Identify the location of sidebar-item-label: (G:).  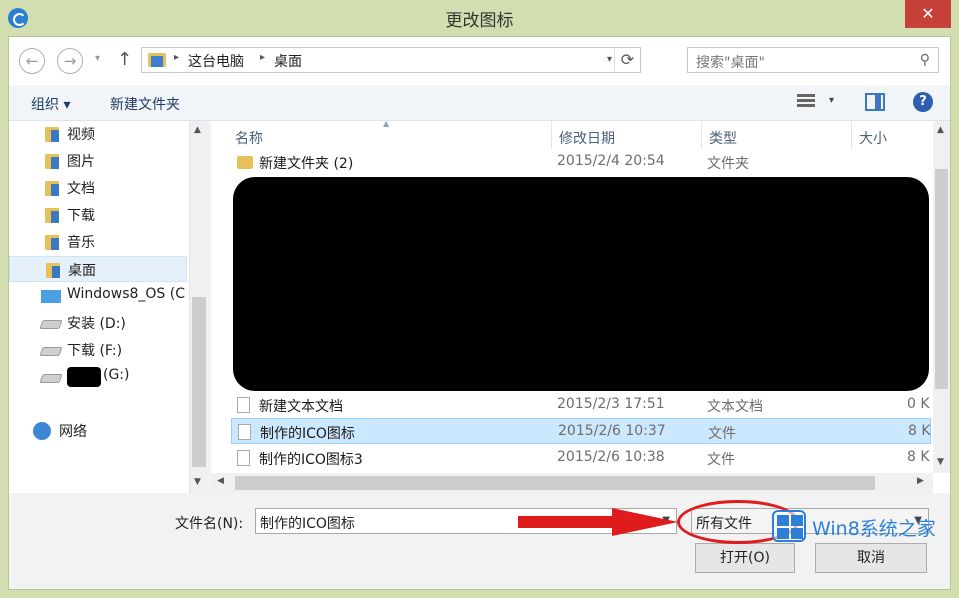
(116, 375).